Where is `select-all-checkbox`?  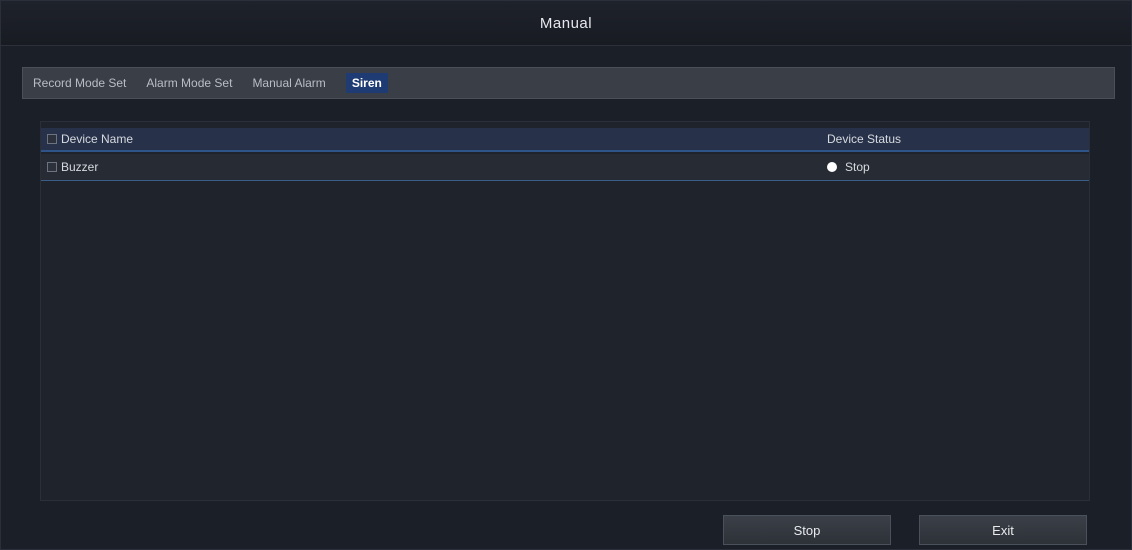 select-all-checkbox is located at coordinates (52, 139).